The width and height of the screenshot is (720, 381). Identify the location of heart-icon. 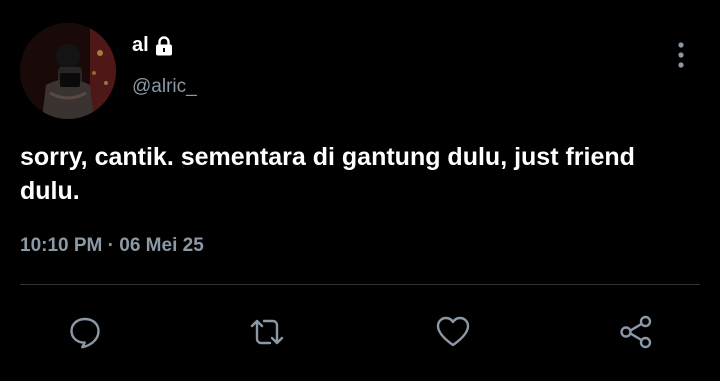
(453, 331).